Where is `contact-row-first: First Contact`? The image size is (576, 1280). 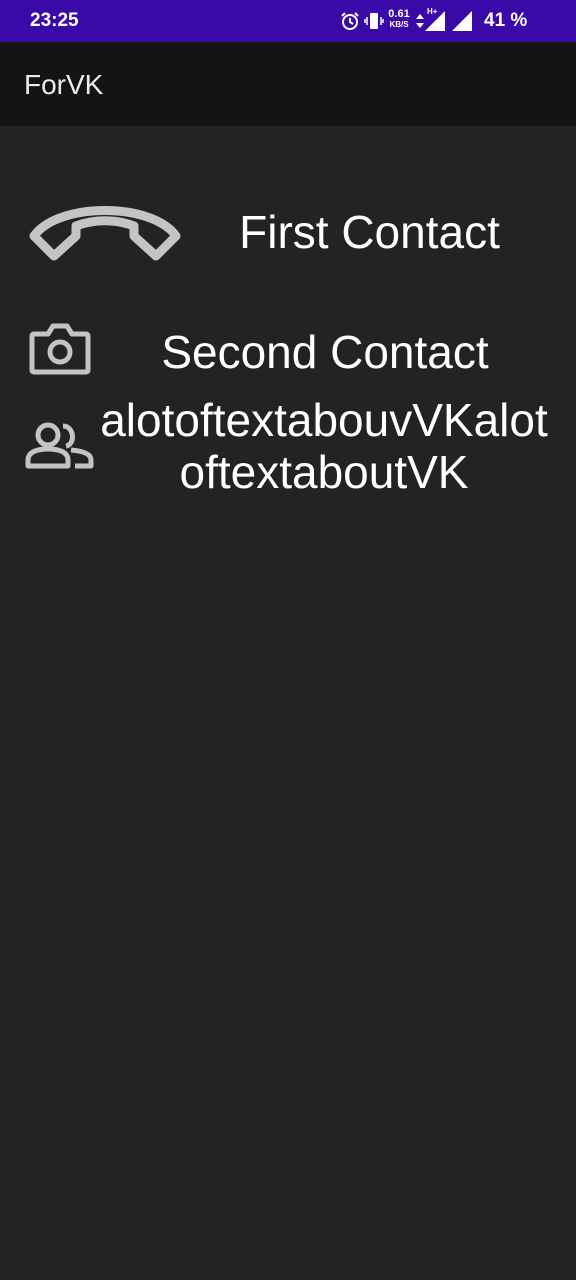 contact-row-first: First Contact is located at coordinates (288, 236).